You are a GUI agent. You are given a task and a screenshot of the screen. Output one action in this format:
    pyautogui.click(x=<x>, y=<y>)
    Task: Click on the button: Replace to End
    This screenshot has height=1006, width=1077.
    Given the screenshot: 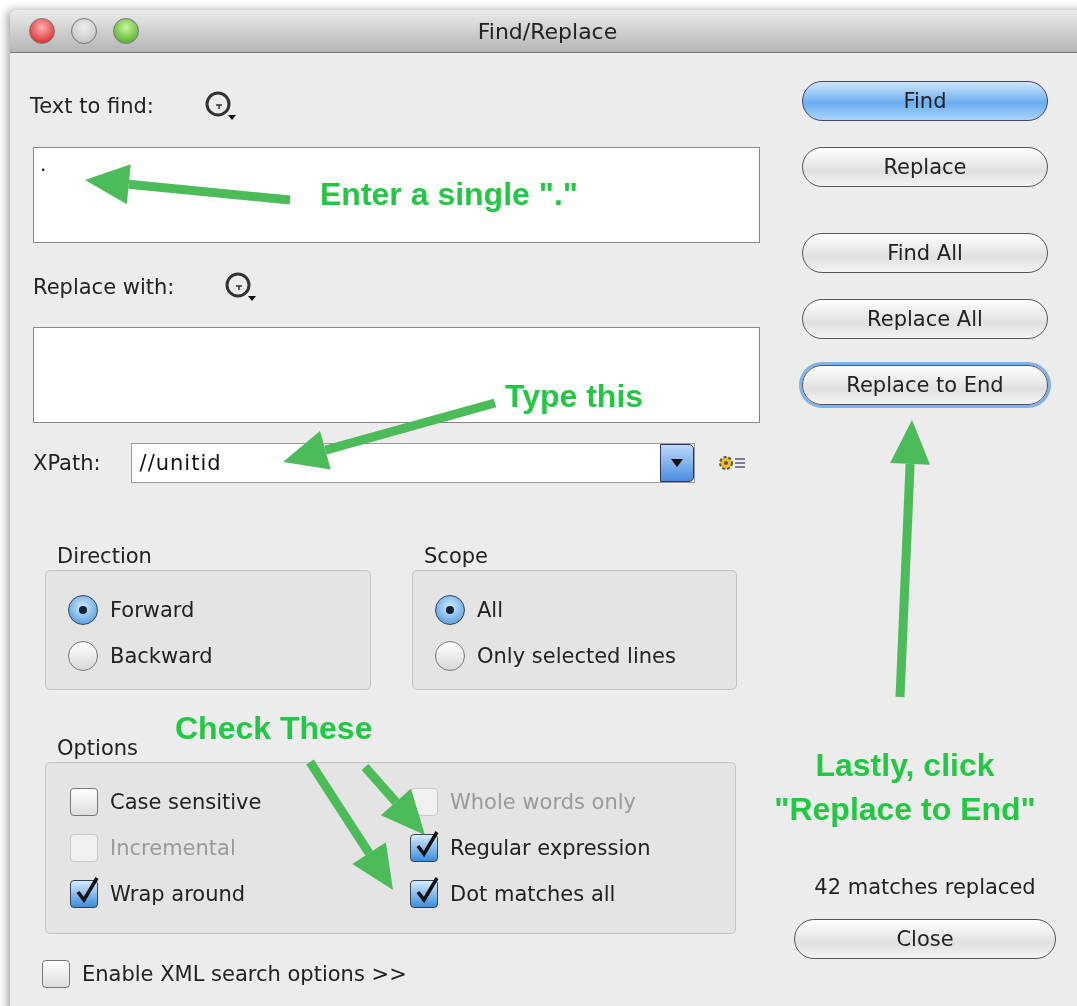 What is the action you would take?
    pyautogui.click(x=925, y=385)
    